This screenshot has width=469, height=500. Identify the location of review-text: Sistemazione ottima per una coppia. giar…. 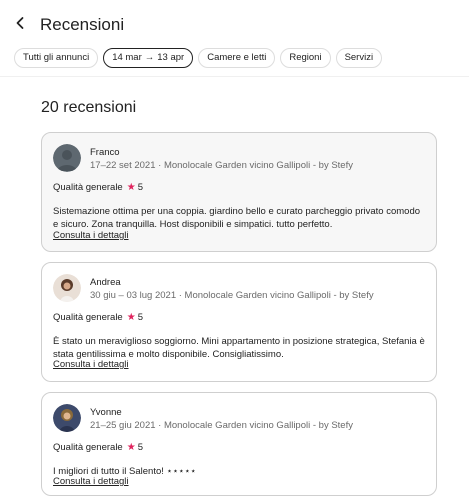
(237, 218).